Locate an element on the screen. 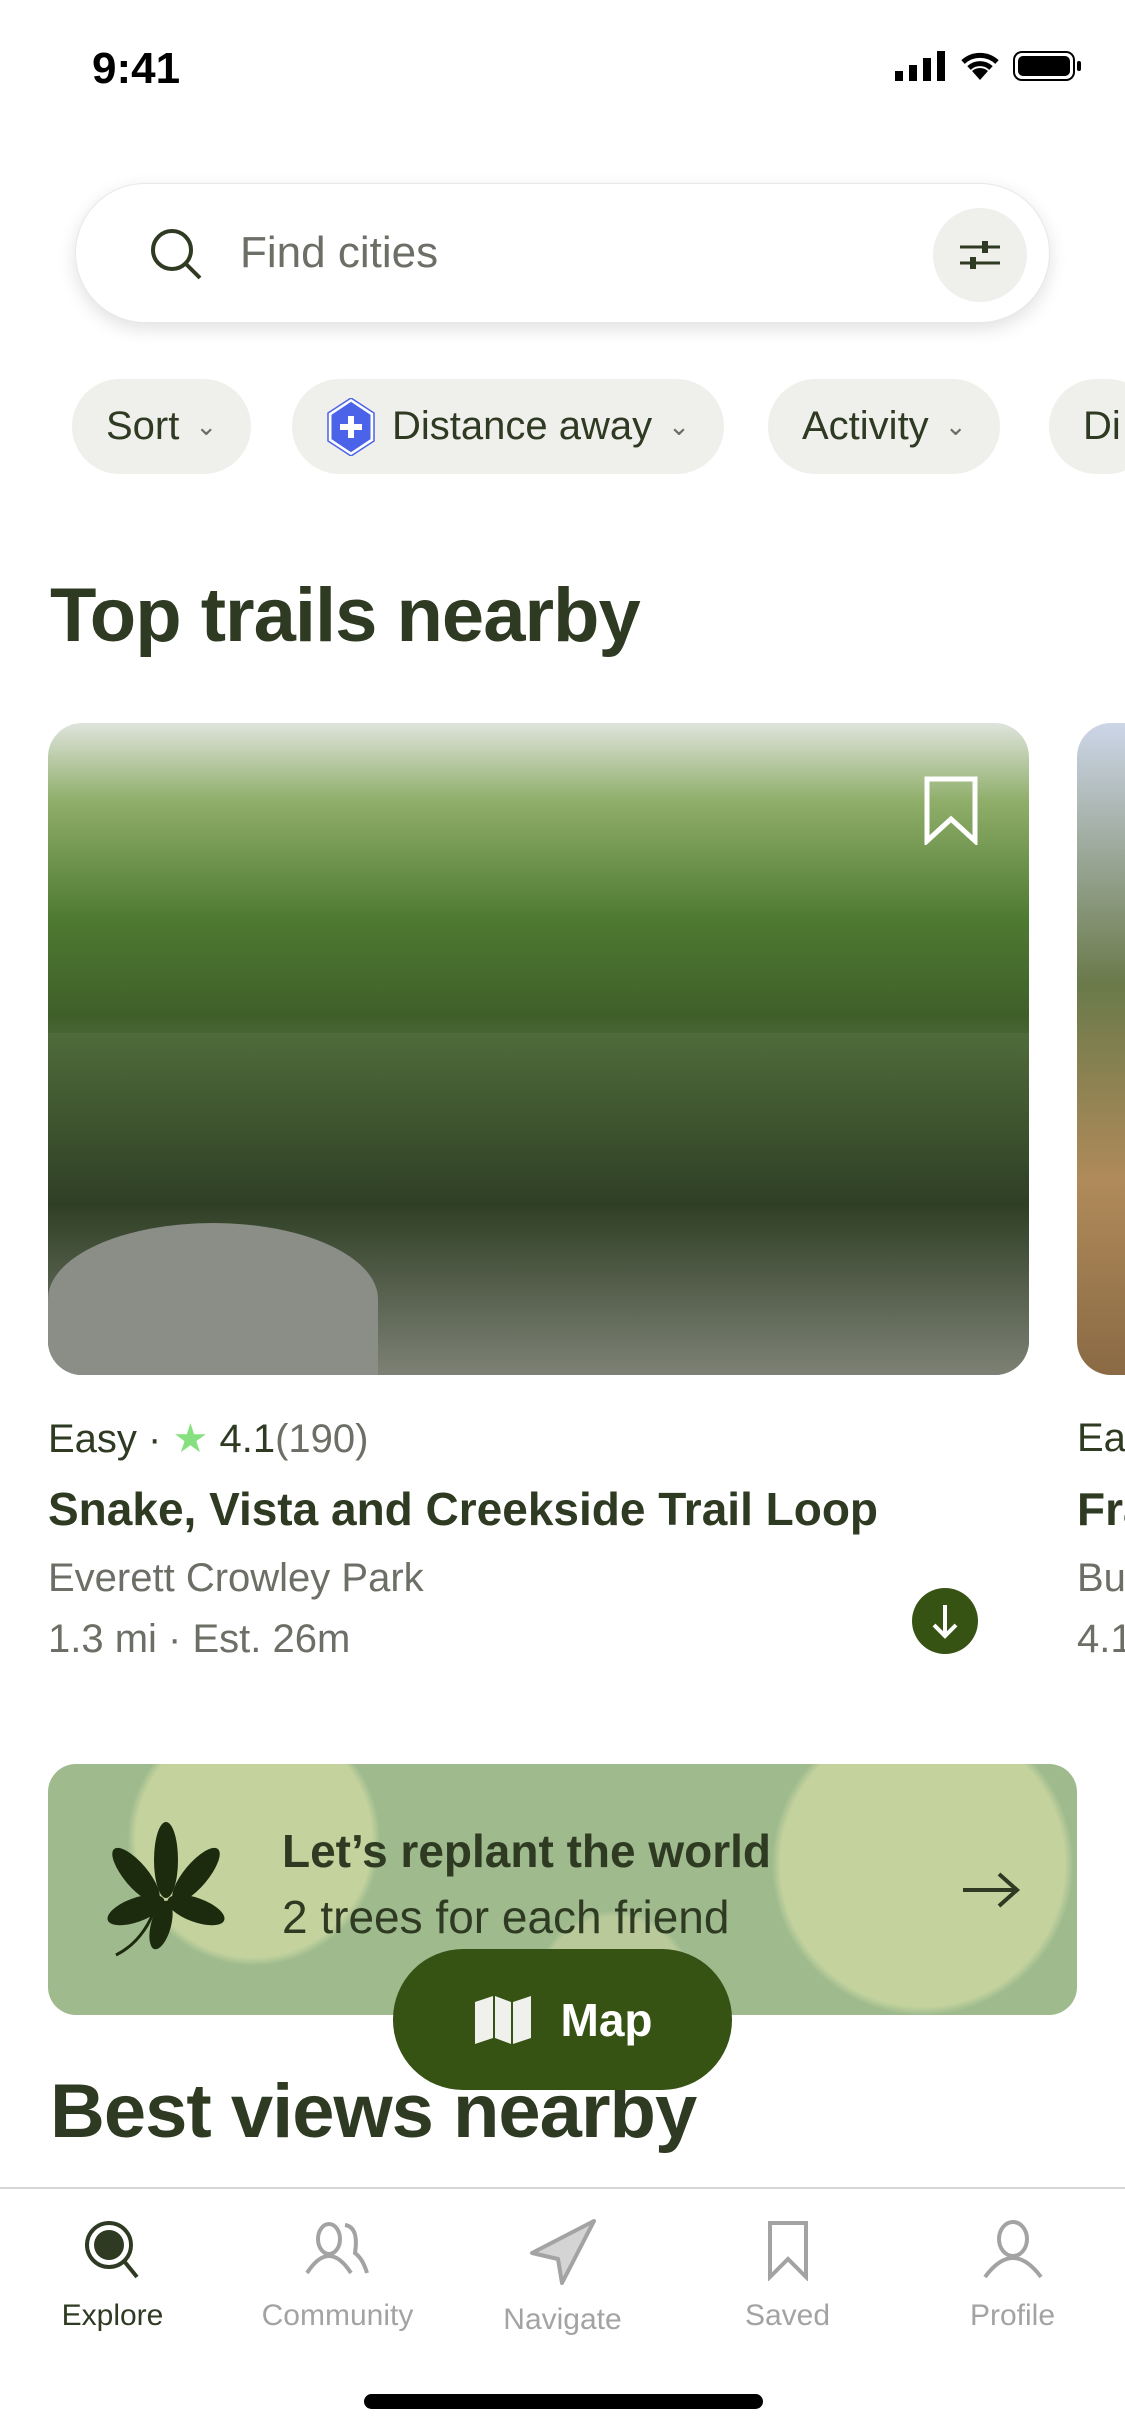 The image size is (1125, 2436). trail-stats: 1.3 mi · Est. 26m is located at coordinates (199, 1639).